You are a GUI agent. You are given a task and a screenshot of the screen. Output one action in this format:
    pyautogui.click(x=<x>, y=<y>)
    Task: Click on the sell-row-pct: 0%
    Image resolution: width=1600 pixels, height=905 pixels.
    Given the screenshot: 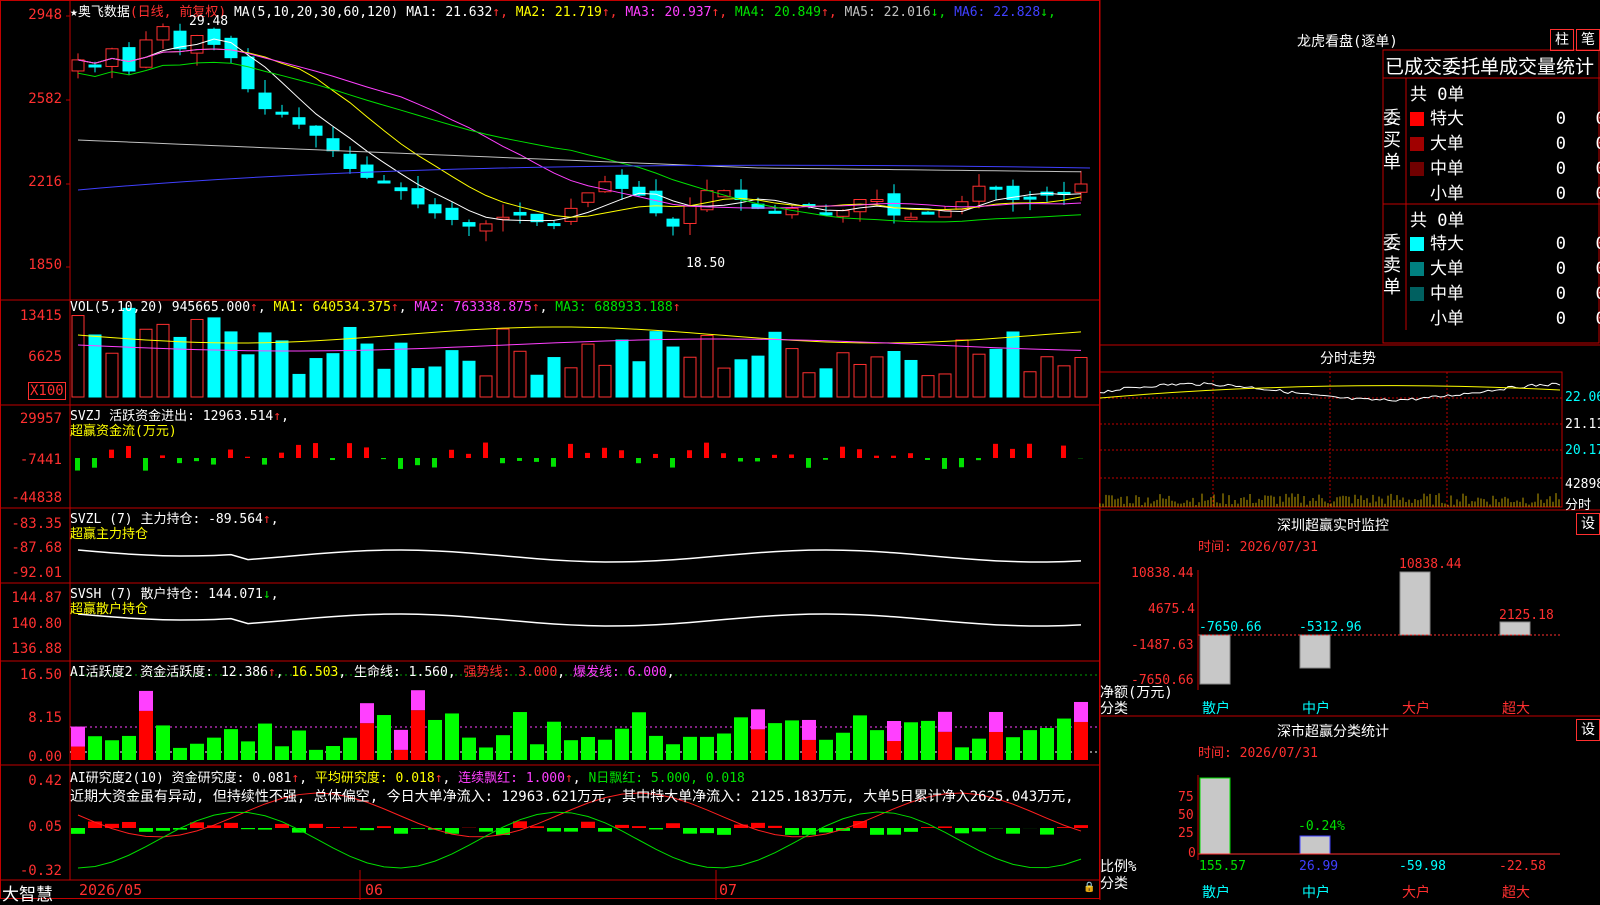 What is the action you would take?
    pyautogui.click(x=1583, y=319)
    